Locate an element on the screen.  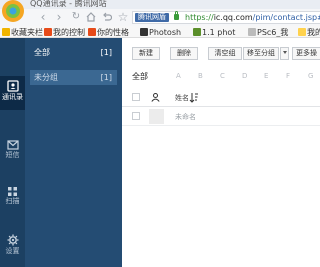
back-icon: ‹ is located at coordinates (43, 17).